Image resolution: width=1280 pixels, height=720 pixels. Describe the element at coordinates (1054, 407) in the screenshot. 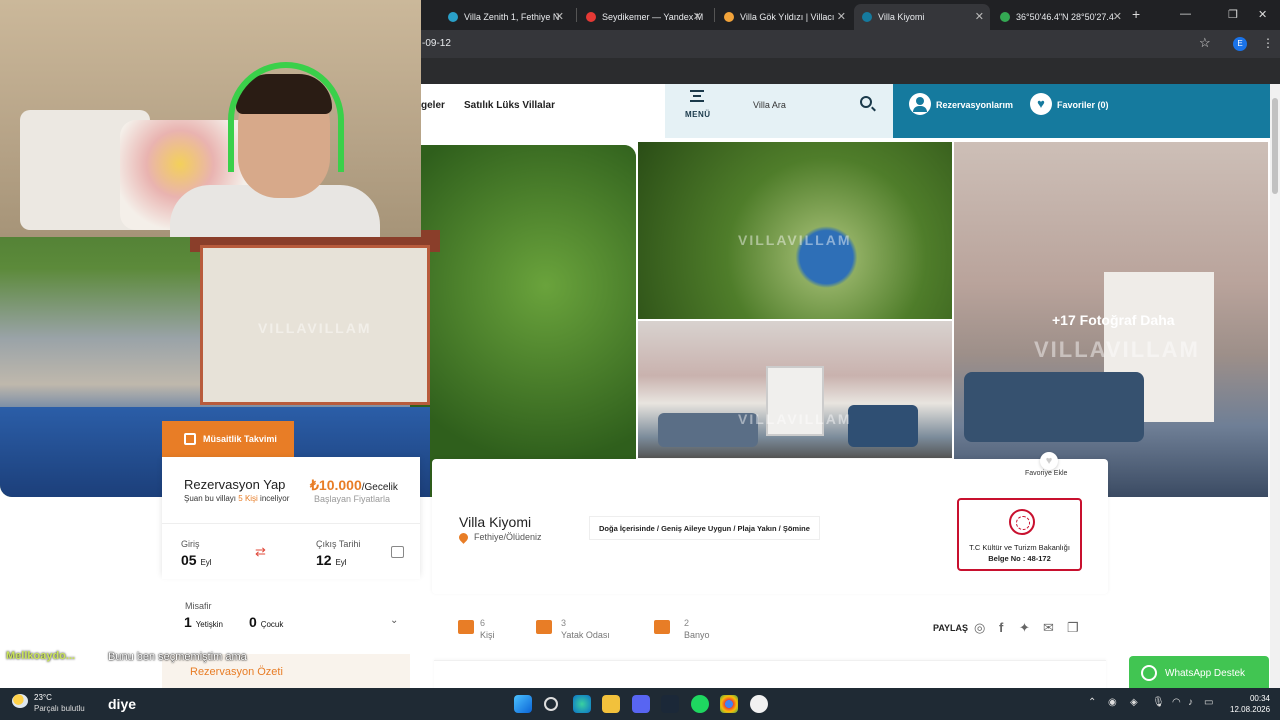

I see `photo-sofa` at that location.